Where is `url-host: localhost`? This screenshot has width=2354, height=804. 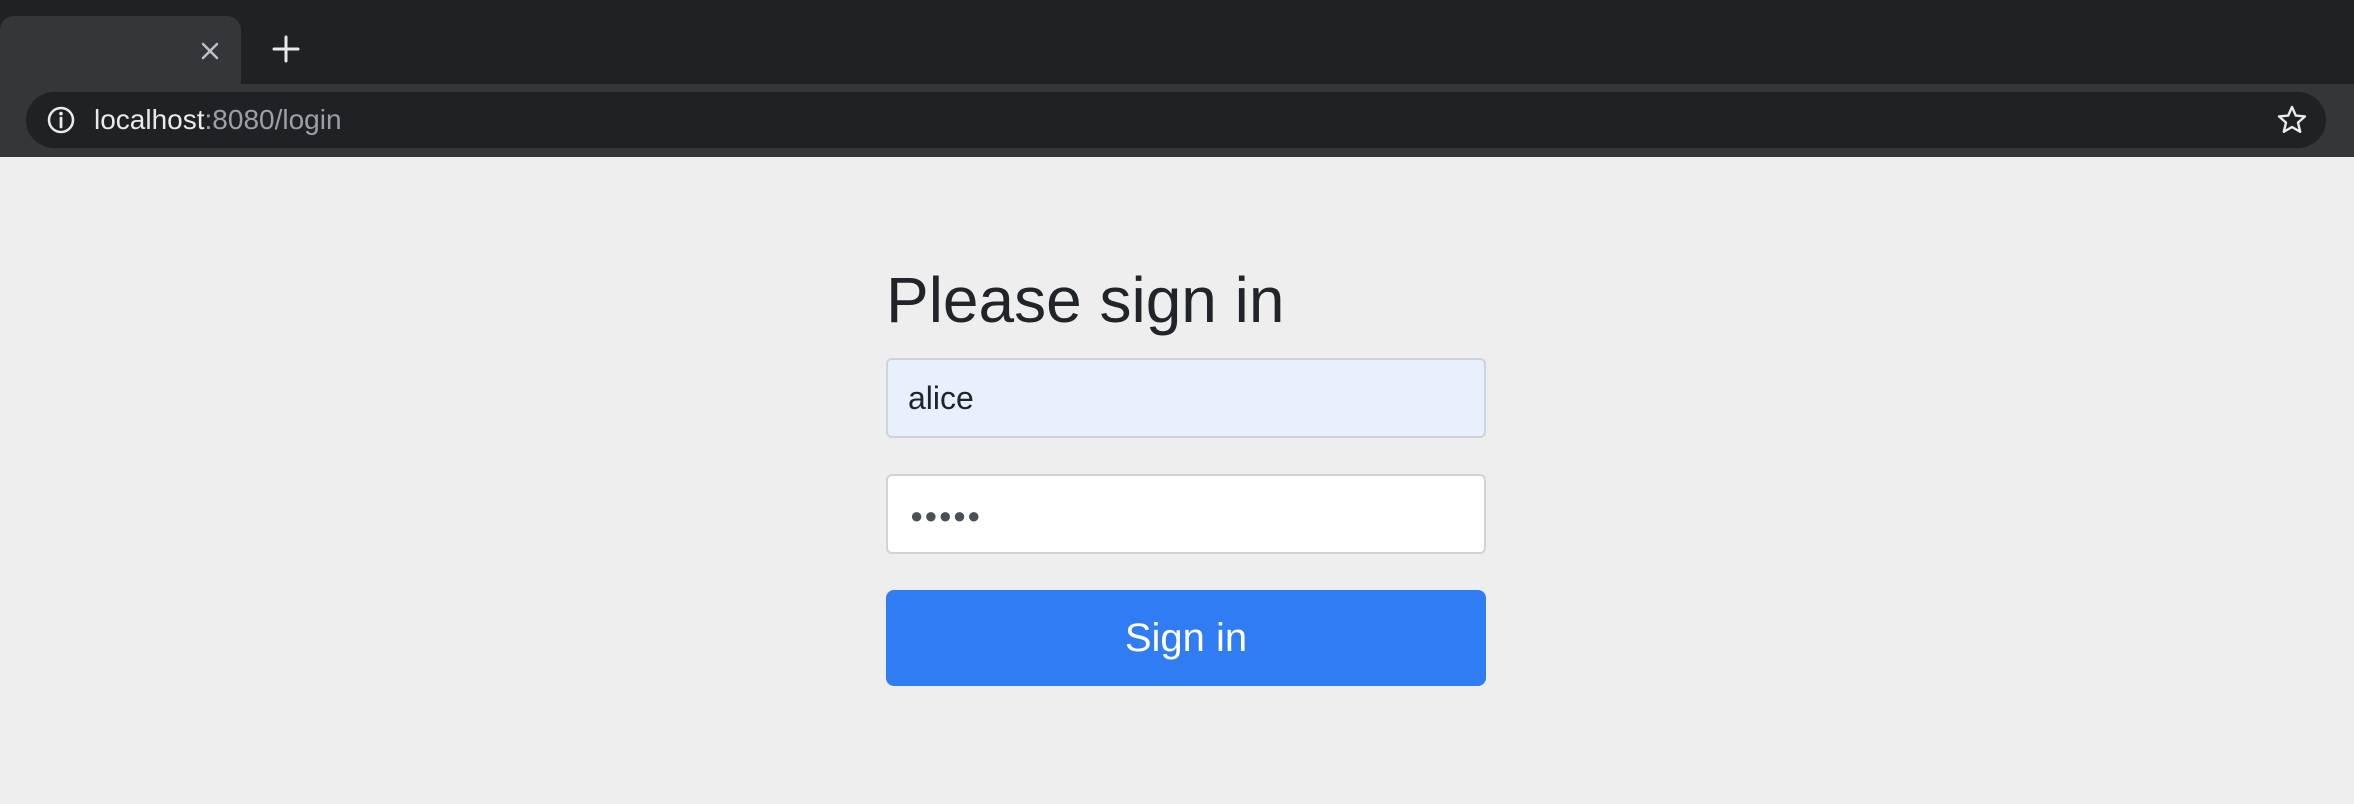
url-host: localhost is located at coordinates (149, 119).